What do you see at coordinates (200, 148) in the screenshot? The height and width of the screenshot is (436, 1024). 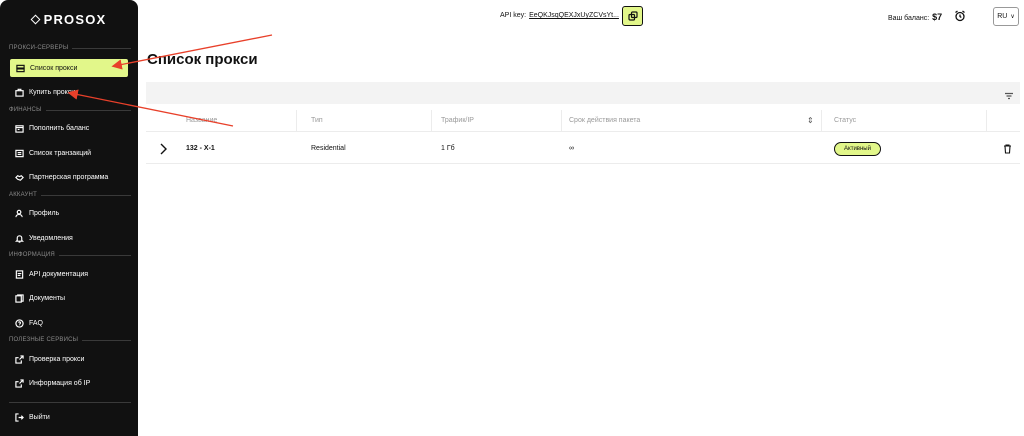 I see `proxy-name: 132 - X-1` at bounding box center [200, 148].